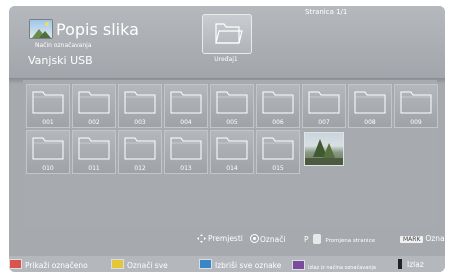 Image resolution: width=452 pixels, height=278 pixels. I want to click on page-indicator: Stranica 1/1, so click(326, 12).